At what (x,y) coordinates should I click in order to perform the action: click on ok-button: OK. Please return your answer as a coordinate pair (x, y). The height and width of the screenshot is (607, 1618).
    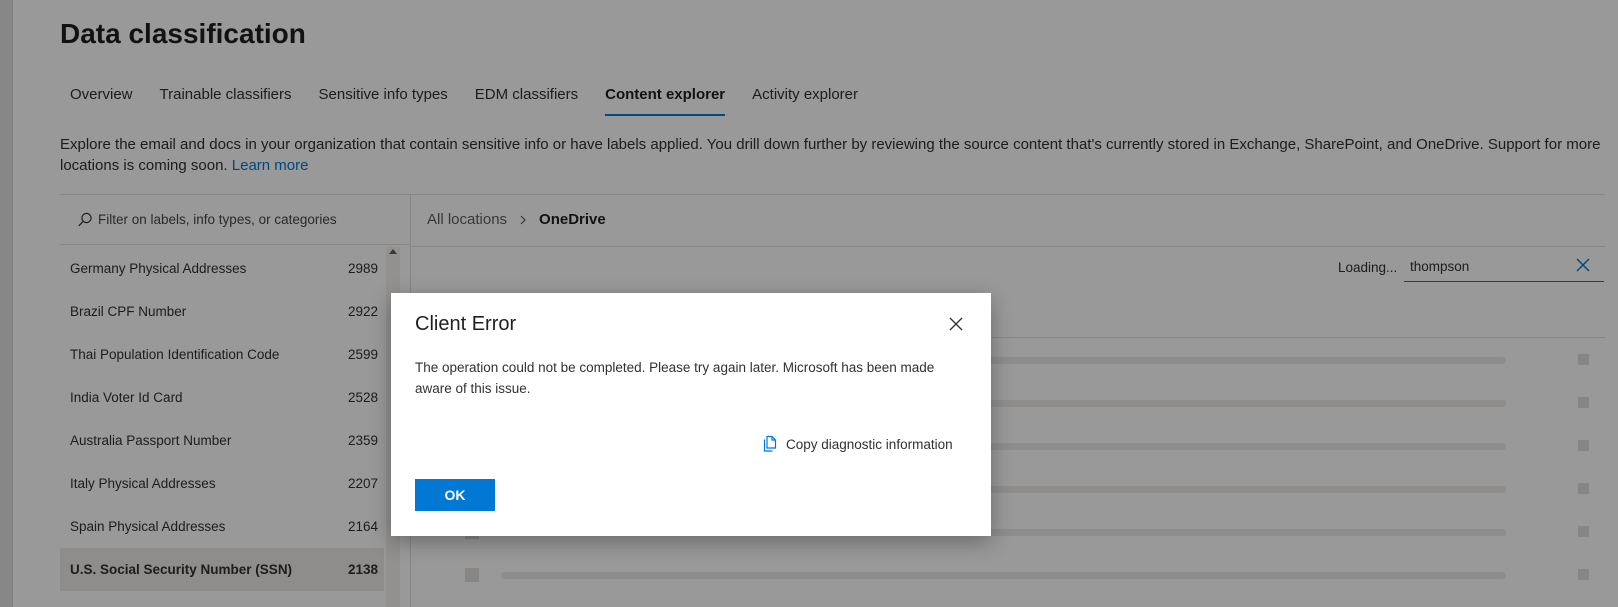
    Looking at the image, I should click on (455, 495).